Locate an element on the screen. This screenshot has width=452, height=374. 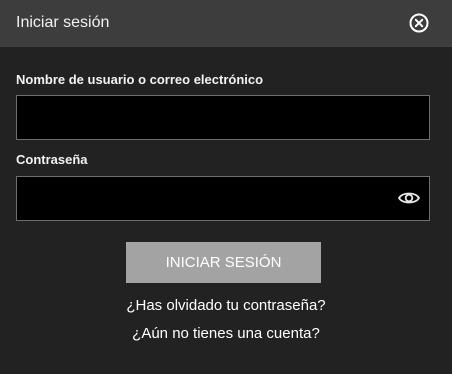
signup-link: ¿Aún no tienes una cuenta? is located at coordinates (226, 334).